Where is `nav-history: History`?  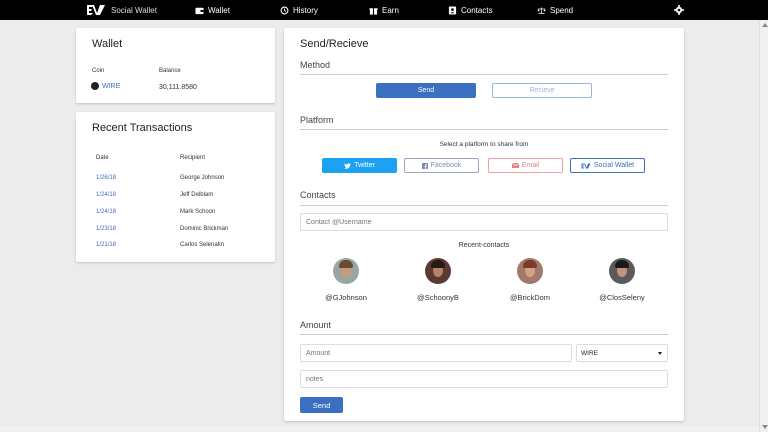 nav-history: History is located at coordinates (299, 10).